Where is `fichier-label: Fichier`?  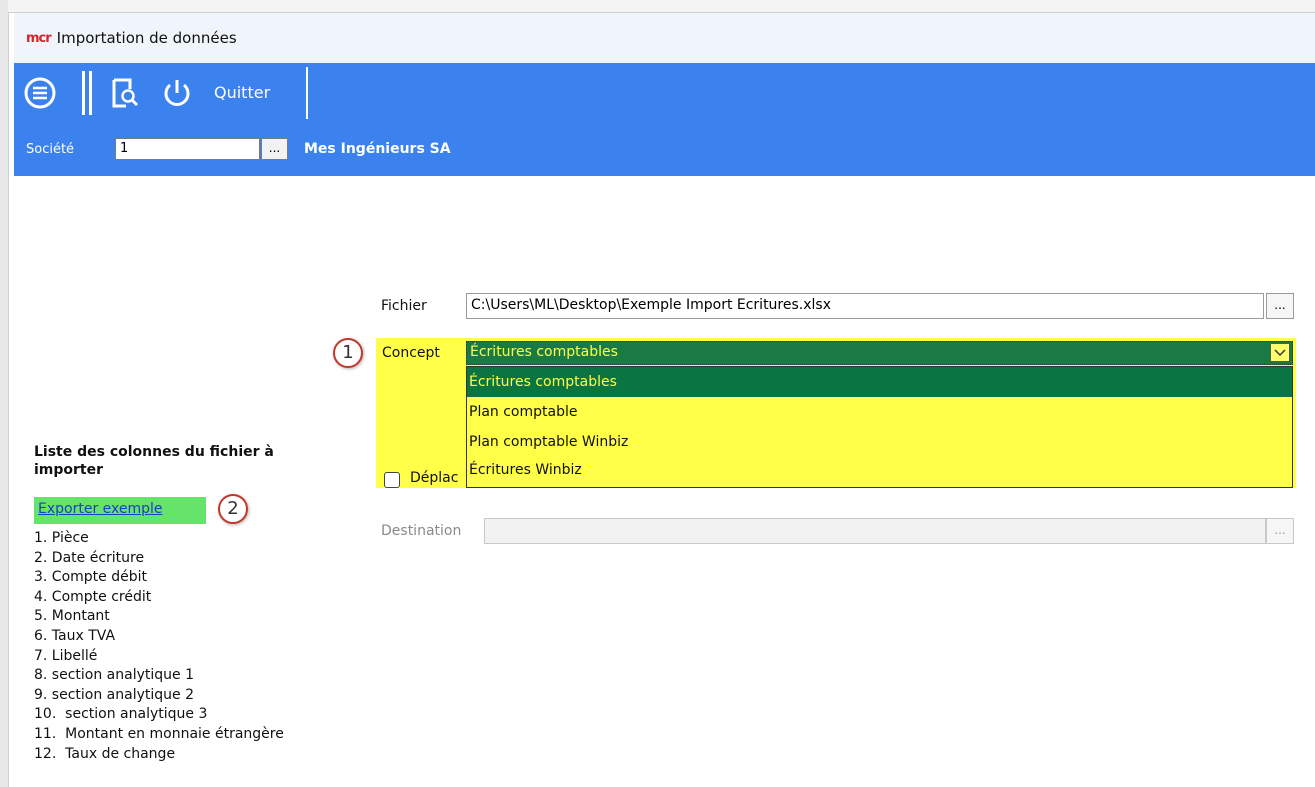 fichier-label: Fichier is located at coordinates (404, 306).